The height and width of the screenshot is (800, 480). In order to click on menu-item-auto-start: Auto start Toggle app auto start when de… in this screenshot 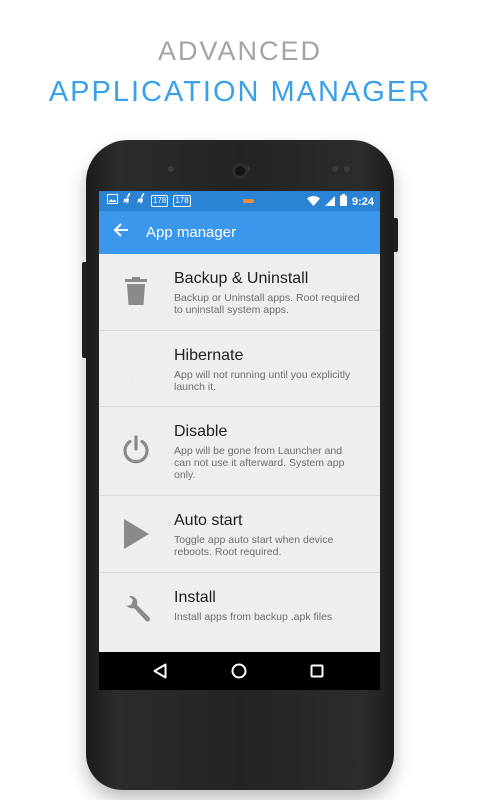, I will do `click(239, 534)`.